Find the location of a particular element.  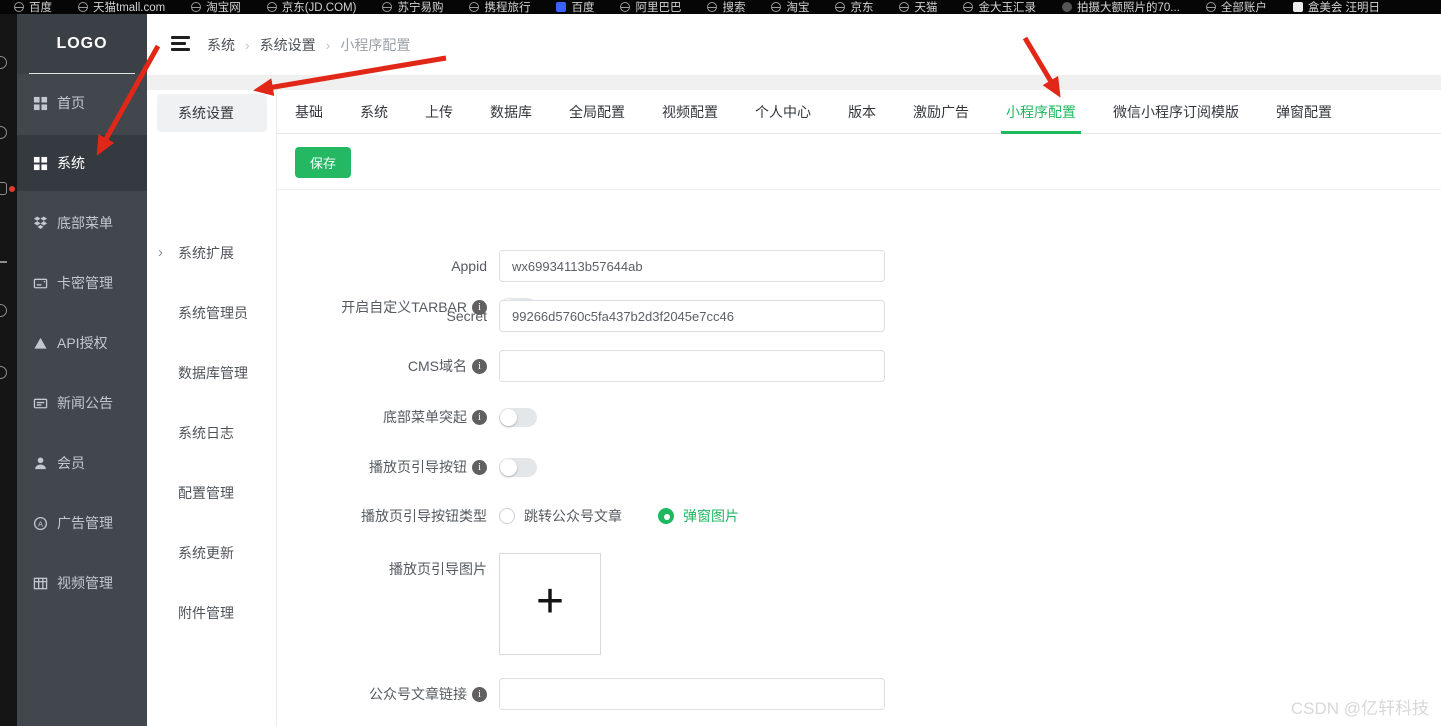

bookmark-item: 京东 is located at coordinates (854, 7).